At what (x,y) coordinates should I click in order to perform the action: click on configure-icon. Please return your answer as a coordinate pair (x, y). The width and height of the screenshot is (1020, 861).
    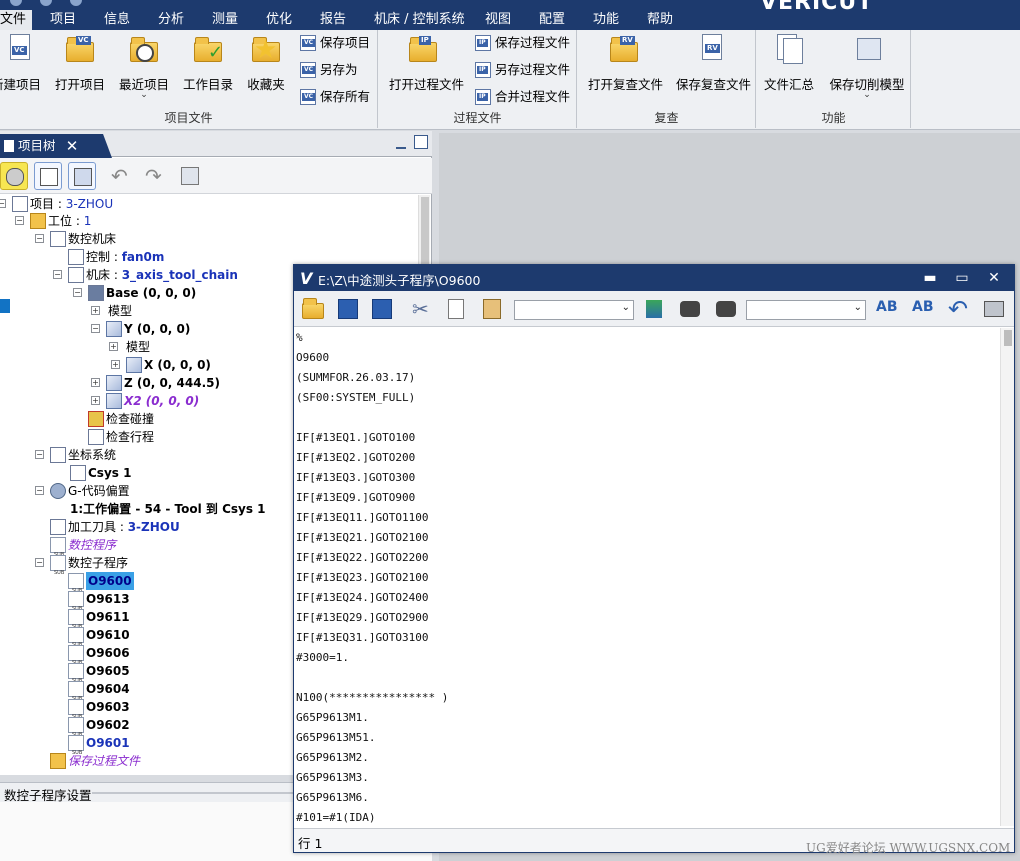
    Looking at the image, I should click on (48, 176).